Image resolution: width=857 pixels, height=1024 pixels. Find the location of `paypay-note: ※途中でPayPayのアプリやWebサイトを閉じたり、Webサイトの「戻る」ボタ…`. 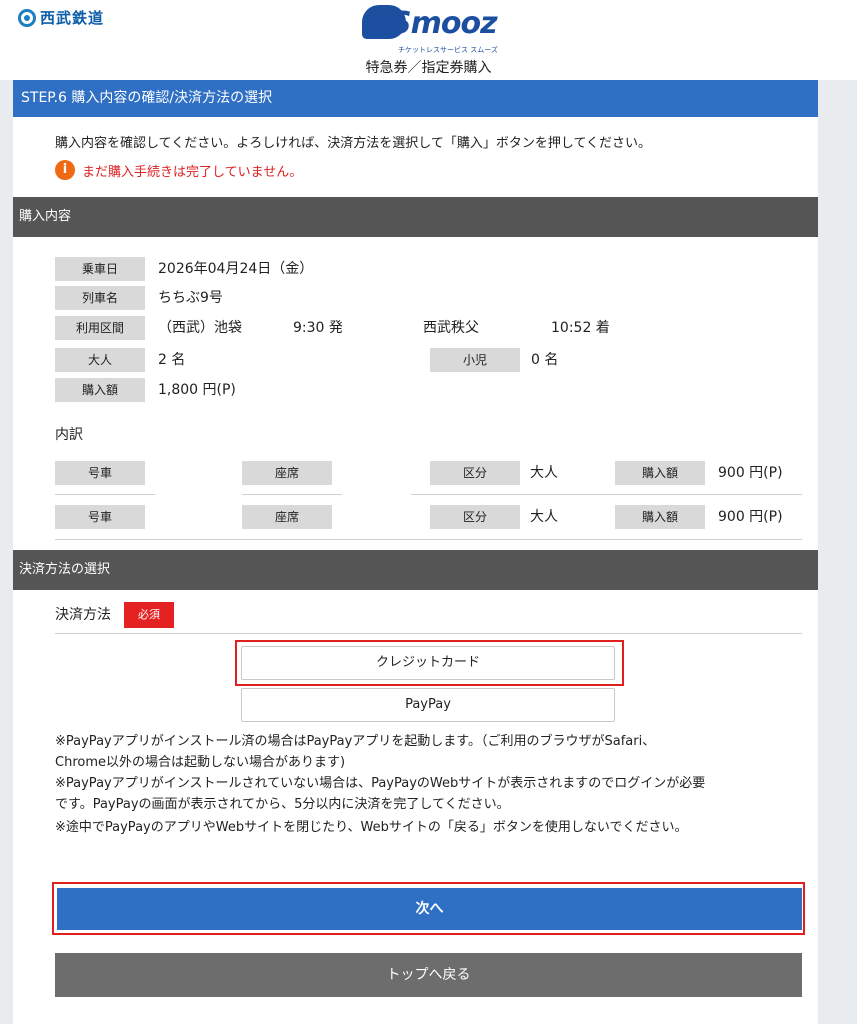

paypay-note: ※途中でPayPayのアプリやWebサイトを閉じたり、Webサイトの「戻る」ボタ… is located at coordinates (371, 827).